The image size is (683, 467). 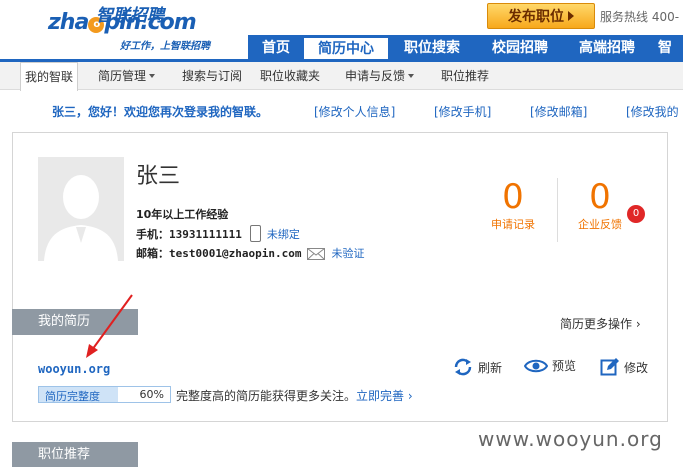 I want to click on completeness-bar: 简历完整度 60%, so click(x=104, y=394).